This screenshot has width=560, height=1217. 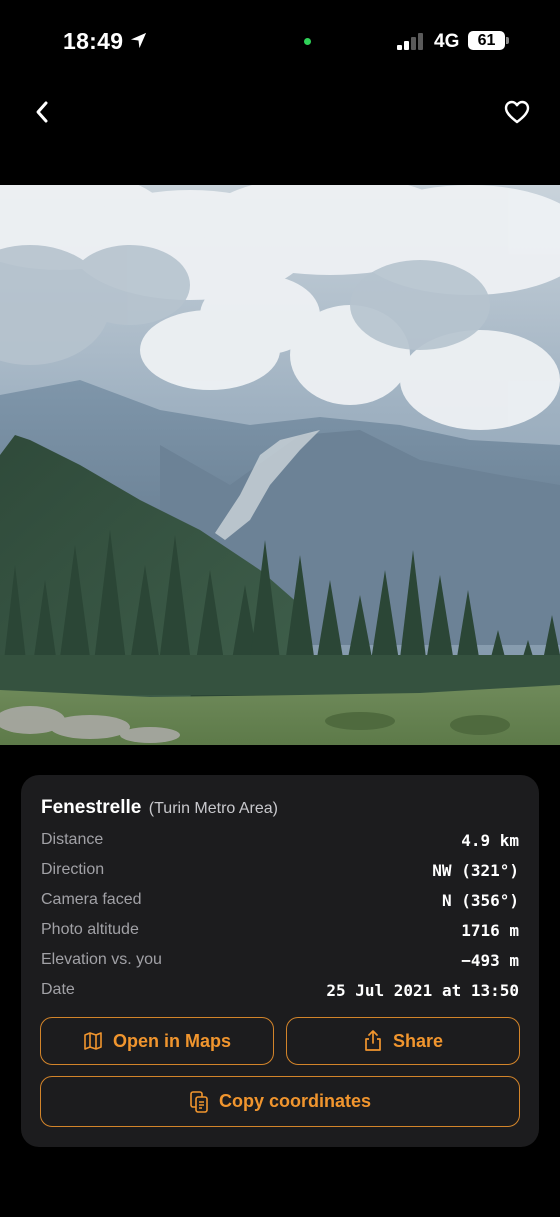 I want to click on privacy-indicator-dot, so click(x=307, y=41).